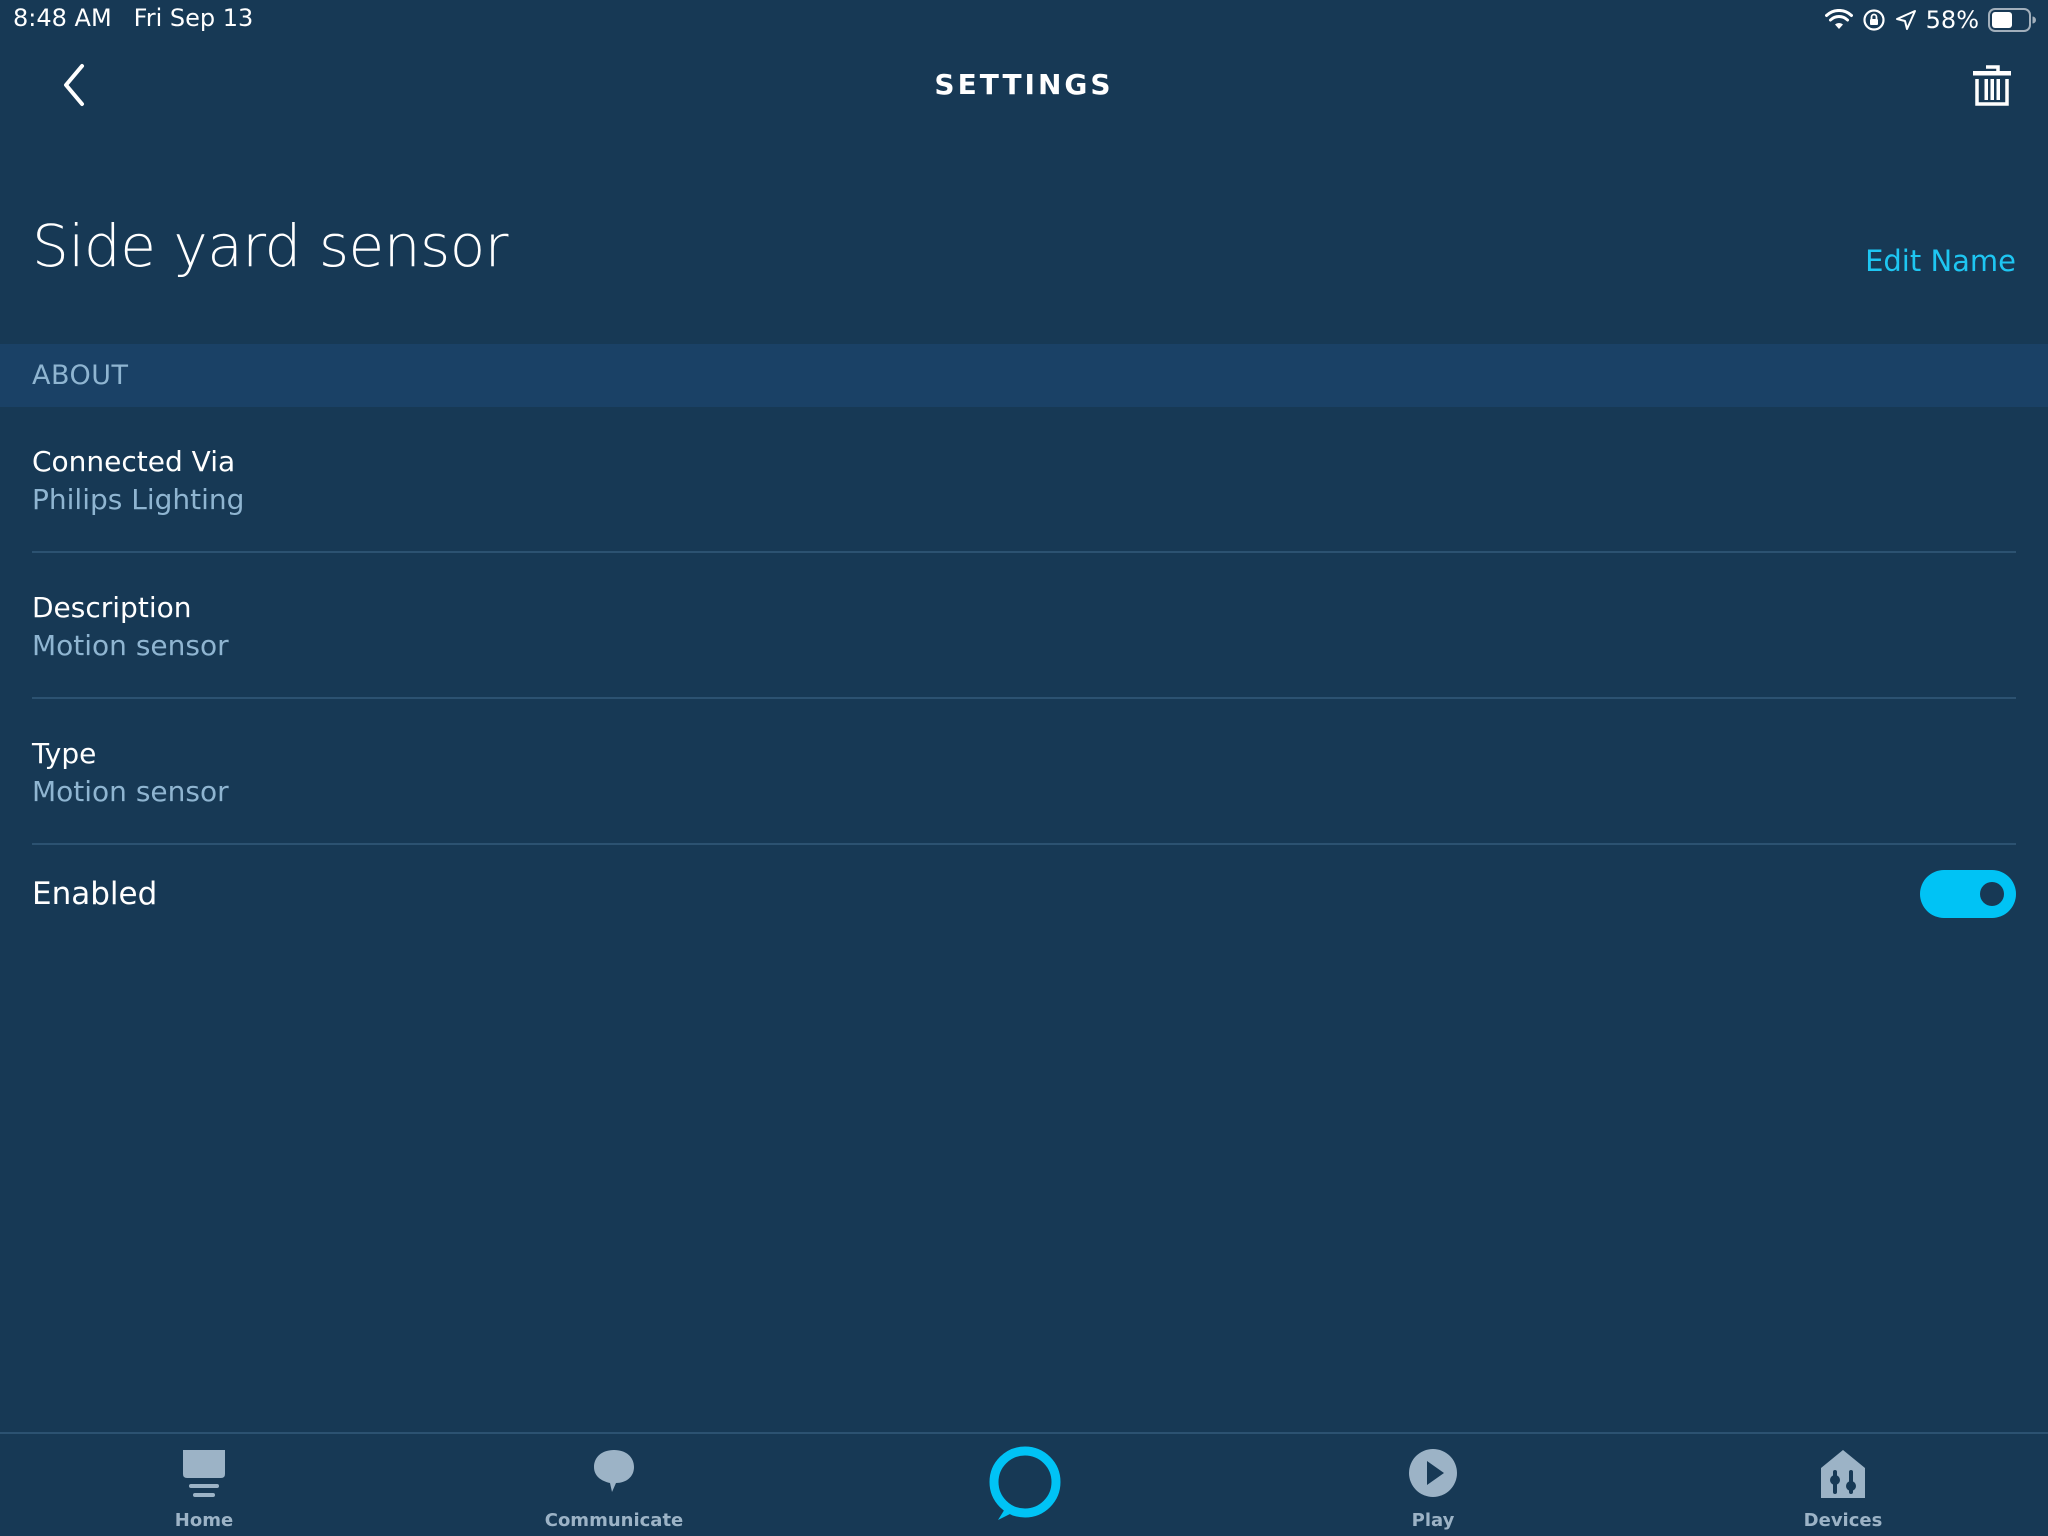  I want to click on tab-label: Devices, so click(1843, 1520).